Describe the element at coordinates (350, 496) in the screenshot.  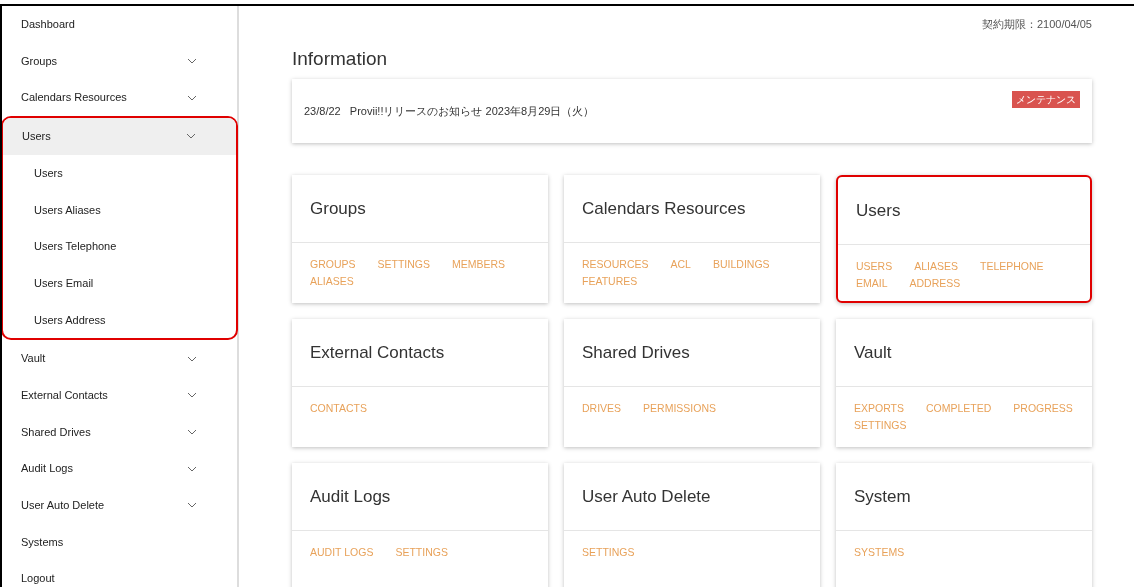
I see `card-title: Audit Logs` at that location.